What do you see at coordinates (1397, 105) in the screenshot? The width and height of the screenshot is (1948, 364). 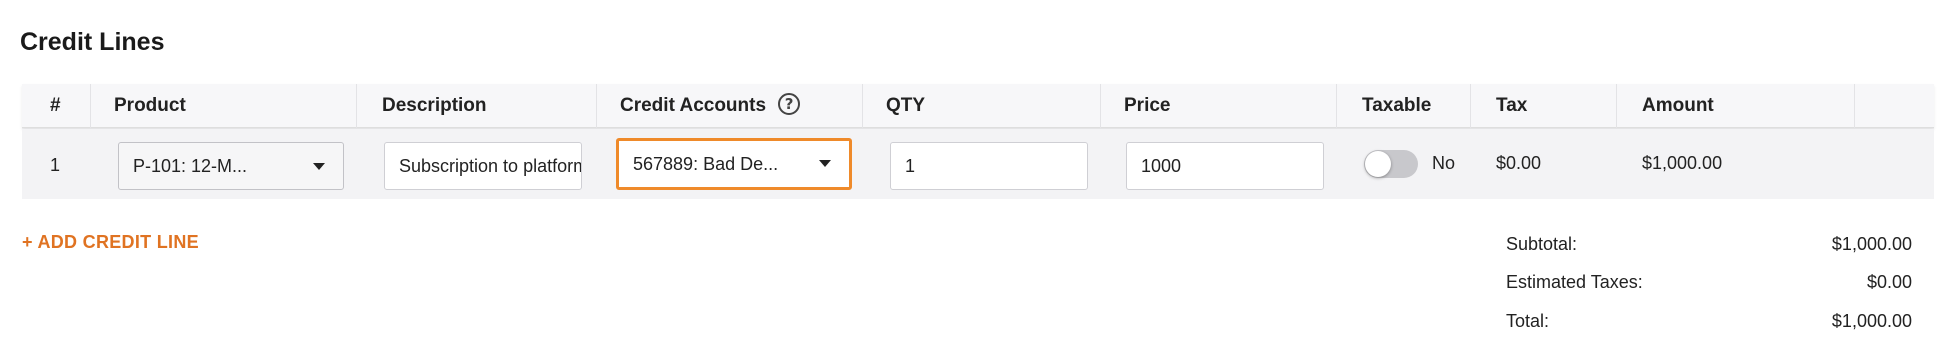 I see `header-taxable: Taxable` at bounding box center [1397, 105].